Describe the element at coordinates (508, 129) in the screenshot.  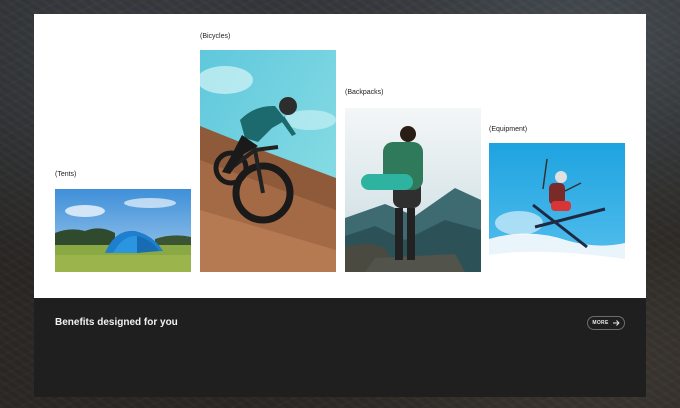
I see `category-label-equipment: (Equipment)` at that location.